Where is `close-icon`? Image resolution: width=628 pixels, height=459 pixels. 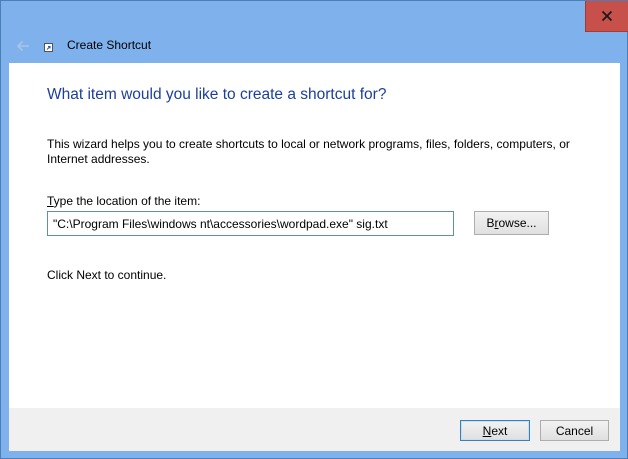
close-icon is located at coordinates (607, 16).